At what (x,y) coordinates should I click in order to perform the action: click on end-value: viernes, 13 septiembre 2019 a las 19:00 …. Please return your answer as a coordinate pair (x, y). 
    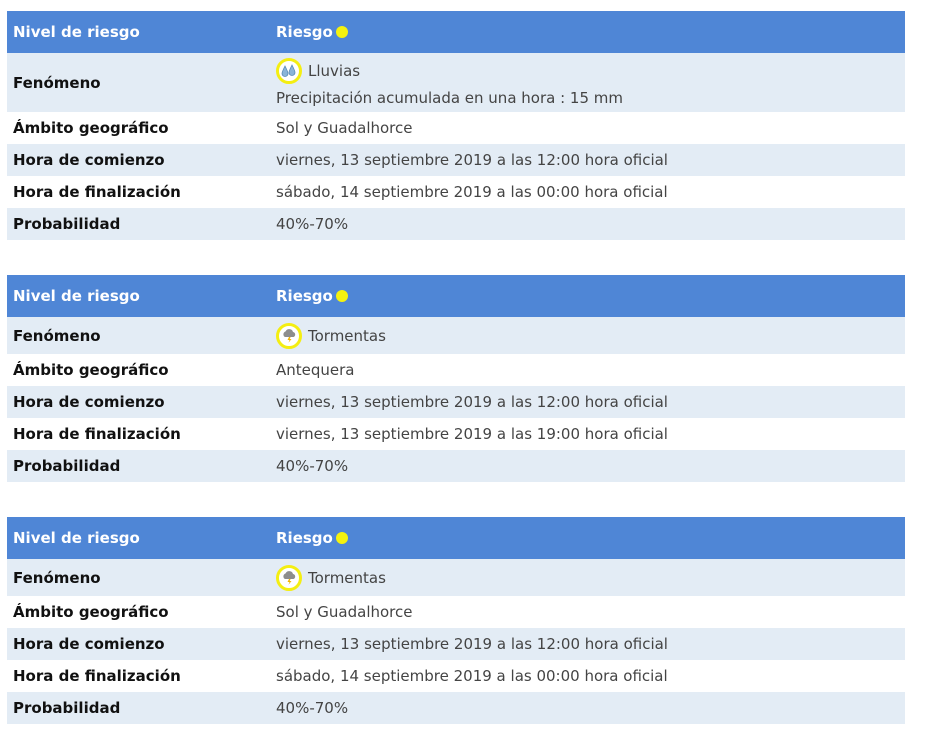
    Looking at the image, I should click on (472, 434).